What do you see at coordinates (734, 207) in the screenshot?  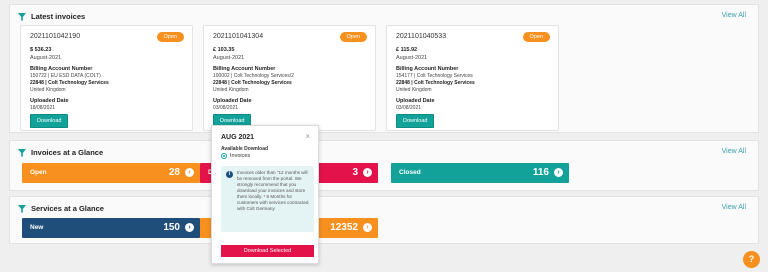 I see `services-glance-view-all-link: View All` at bounding box center [734, 207].